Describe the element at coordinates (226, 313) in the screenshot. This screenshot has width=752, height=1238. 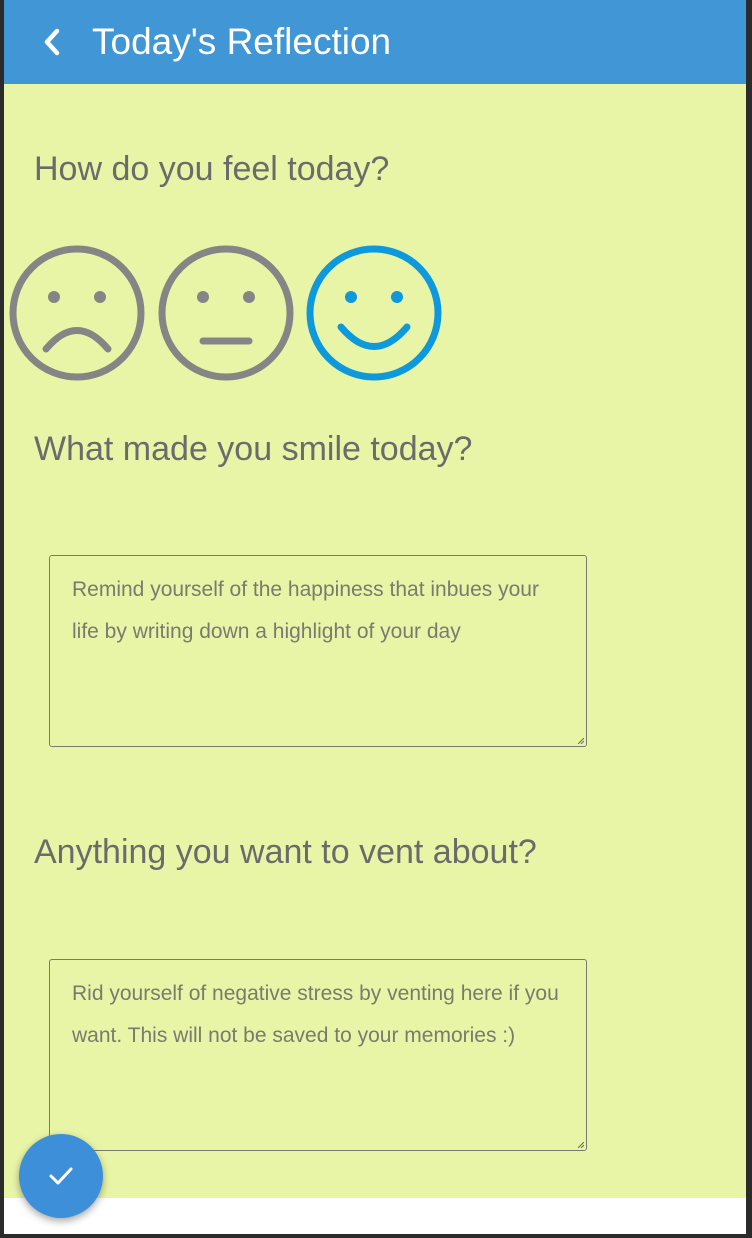
I see `neutral-face-icon` at that location.